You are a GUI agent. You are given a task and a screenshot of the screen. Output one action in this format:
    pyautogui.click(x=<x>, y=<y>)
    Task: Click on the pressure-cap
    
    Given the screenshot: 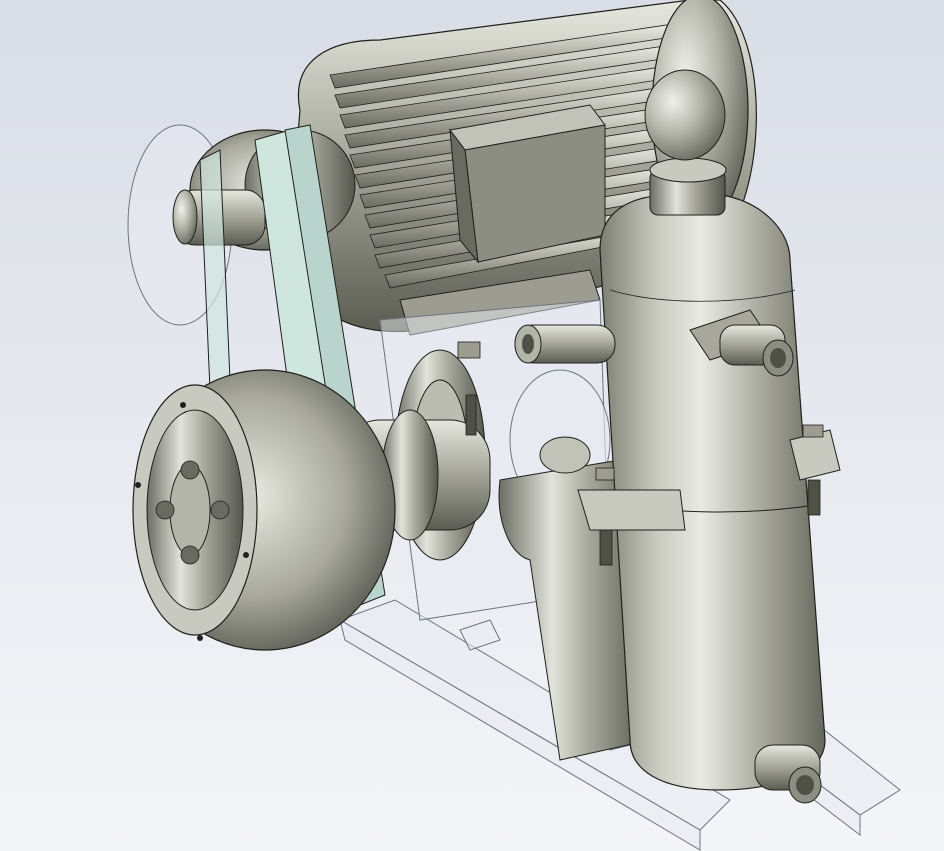 What is the action you would take?
    pyautogui.click(x=685, y=115)
    